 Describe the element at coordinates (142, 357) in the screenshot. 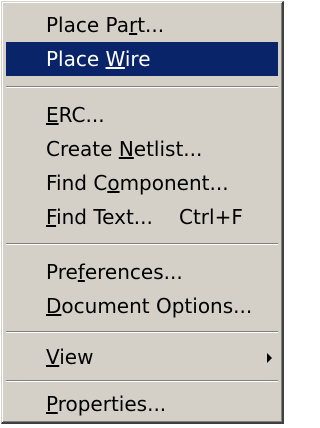

I see `menu-item-view: View` at that location.